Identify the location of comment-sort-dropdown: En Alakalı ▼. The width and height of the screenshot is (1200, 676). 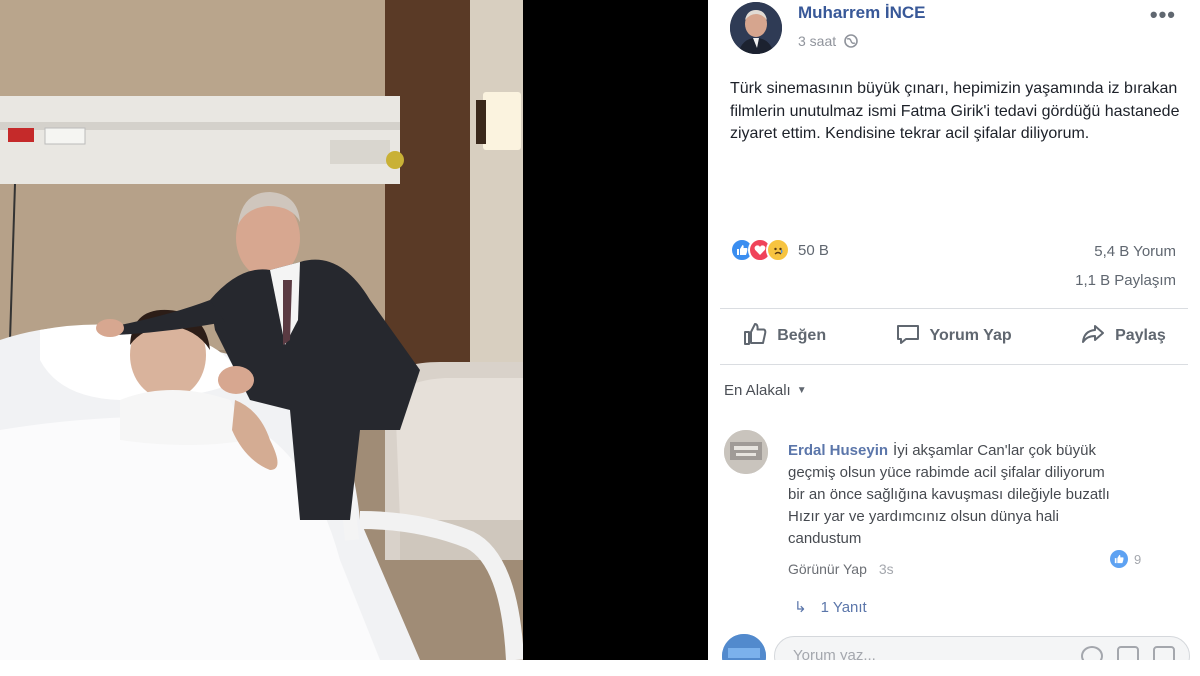
(765, 390).